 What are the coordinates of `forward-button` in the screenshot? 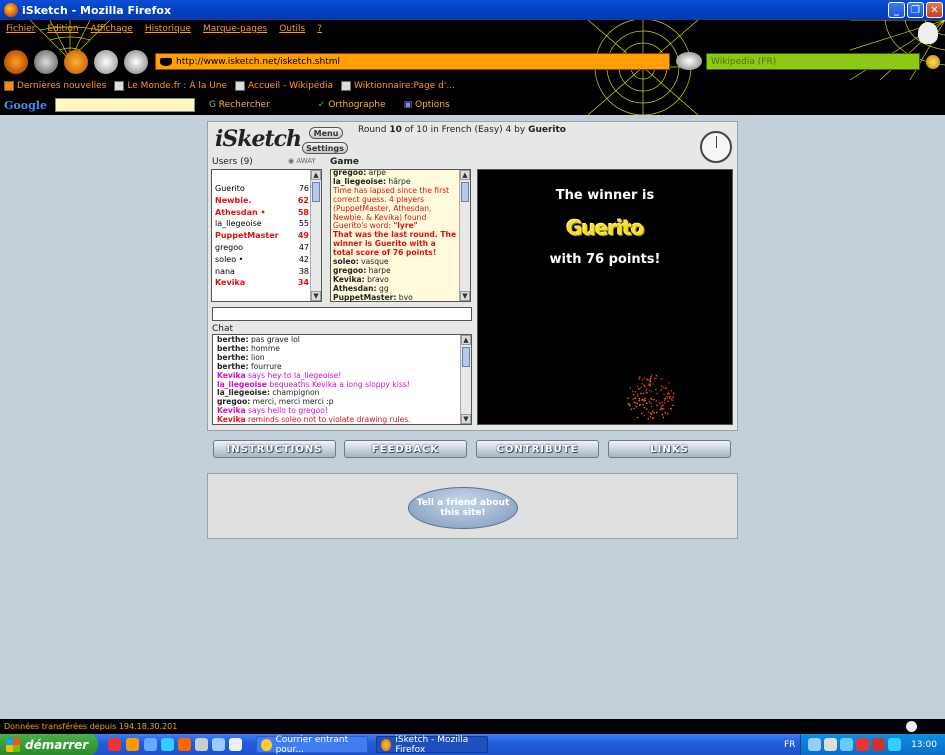 It's located at (46, 62).